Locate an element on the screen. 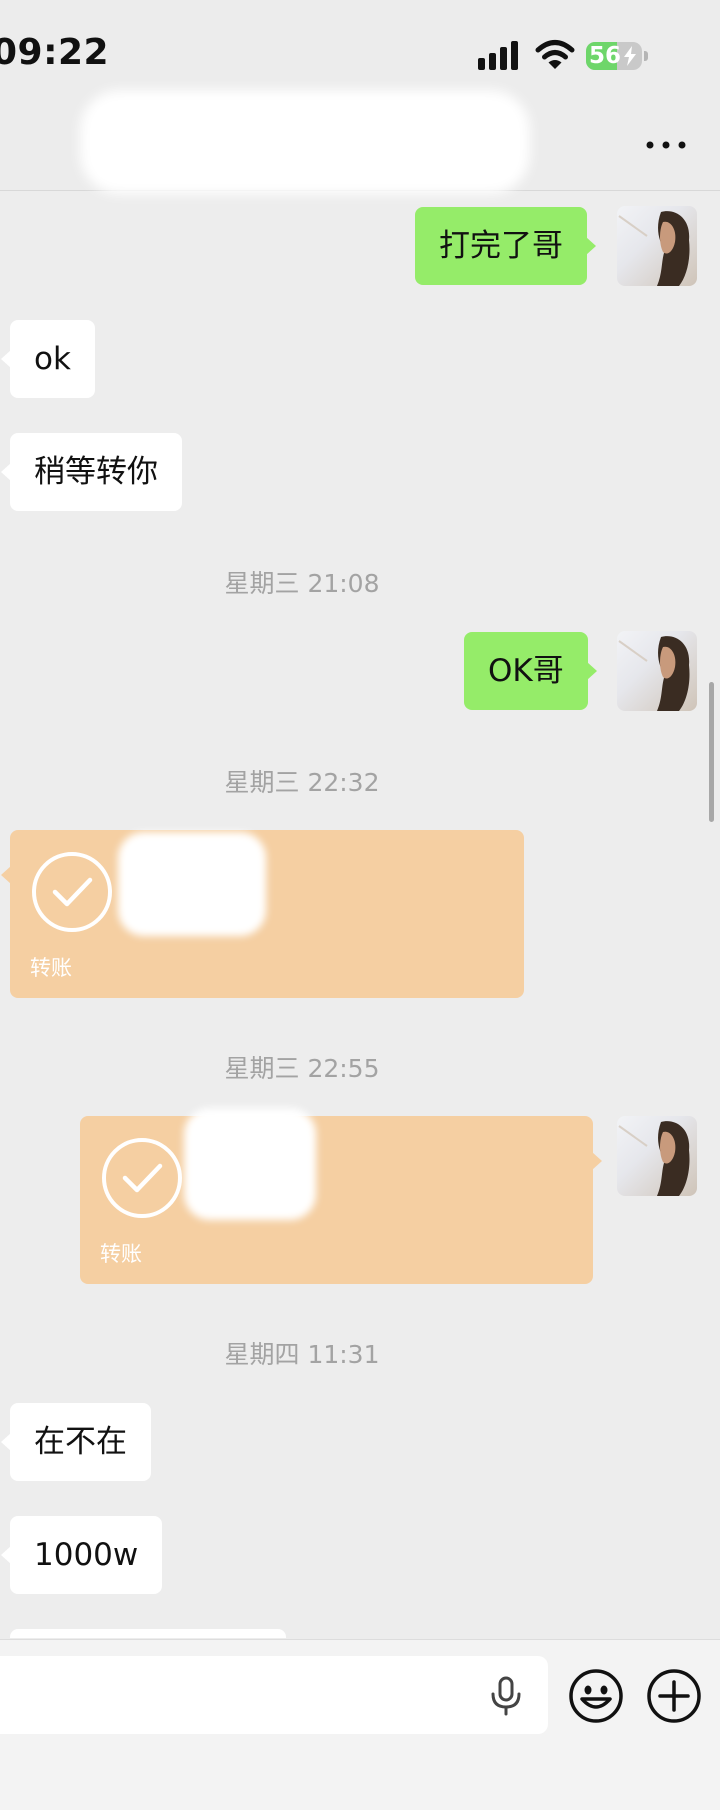 Image resolution: width=720 pixels, height=1810 pixels. wifi-icon is located at coordinates (555, 54).